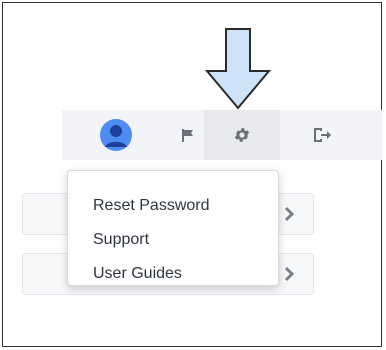 The height and width of the screenshot is (350, 386). I want to click on menu-item-reset-password: Reset Password, so click(173, 206).